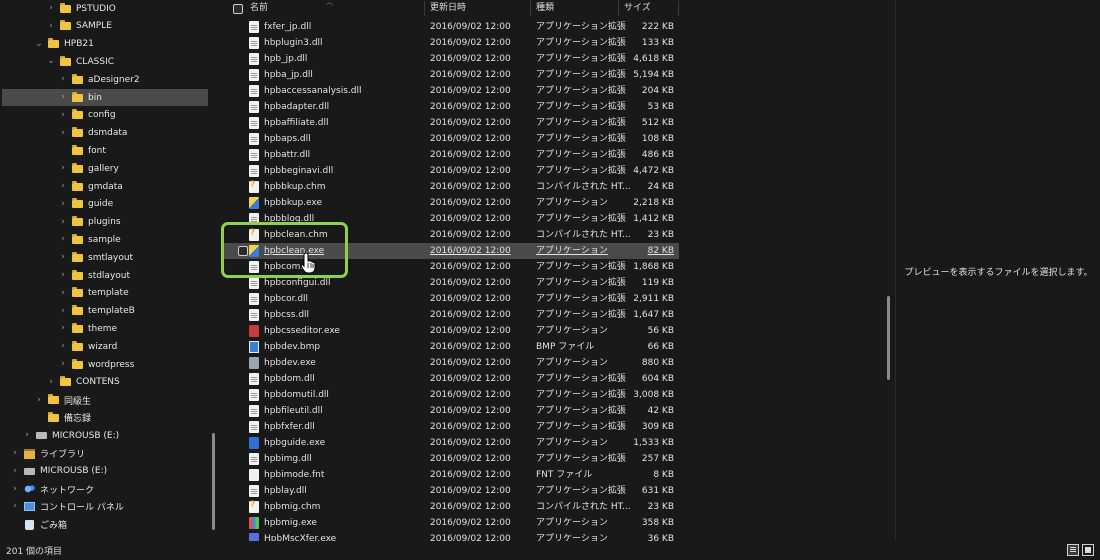 The height and width of the screenshot is (560, 1100). I want to click on nav-item: › コントロール パネル, so click(105, 506).